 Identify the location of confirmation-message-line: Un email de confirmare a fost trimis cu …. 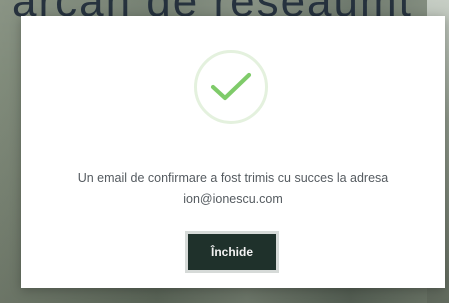
(233, 178).